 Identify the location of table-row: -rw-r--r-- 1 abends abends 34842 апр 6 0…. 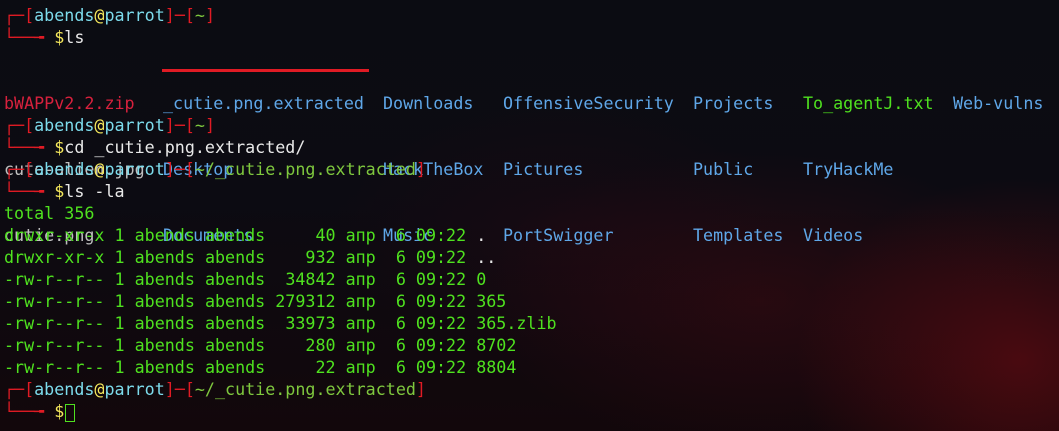
(245, 279).